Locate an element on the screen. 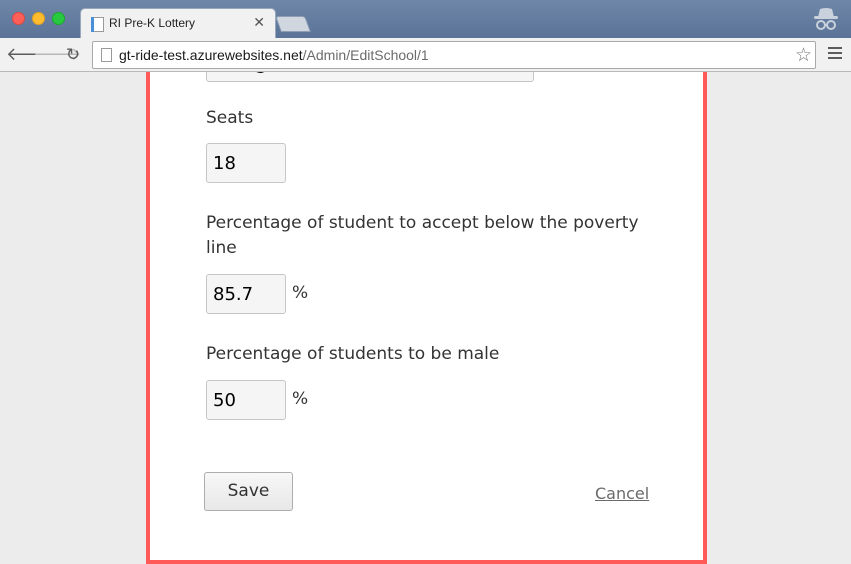 The image size is (851, 564). hamburger-menu-icon is located at coordinates (835, 54).